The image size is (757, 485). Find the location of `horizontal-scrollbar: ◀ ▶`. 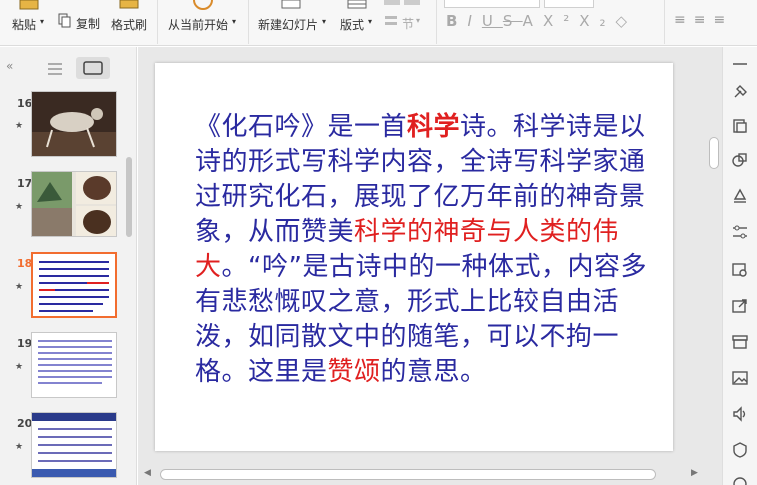

horizontal-scrollbar: ◀ ▶ is located at coordinates (422, 475).